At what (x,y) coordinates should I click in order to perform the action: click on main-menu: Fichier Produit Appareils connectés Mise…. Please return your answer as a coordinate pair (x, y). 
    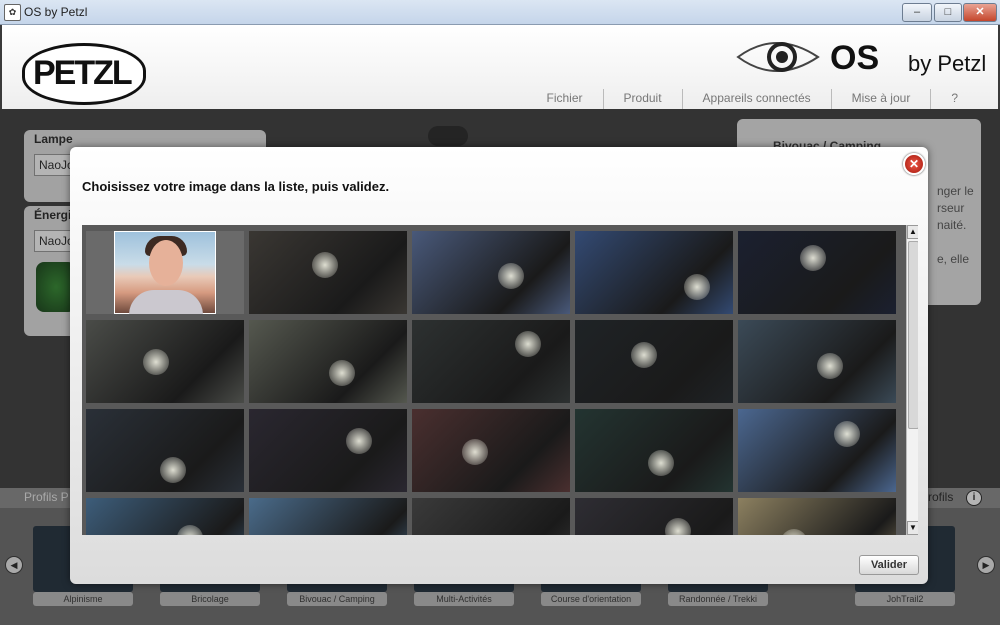
    Looking at the image, I should click on (753, 99).